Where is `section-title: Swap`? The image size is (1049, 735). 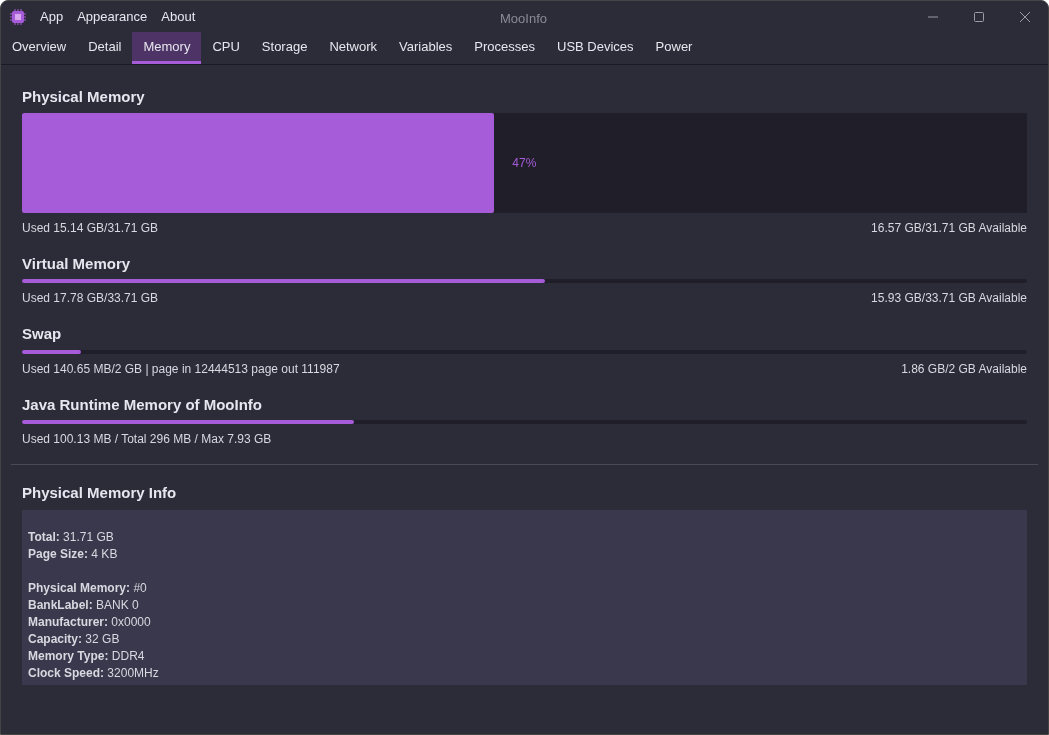 section-title: Swap is located at coordinates (42, 334).